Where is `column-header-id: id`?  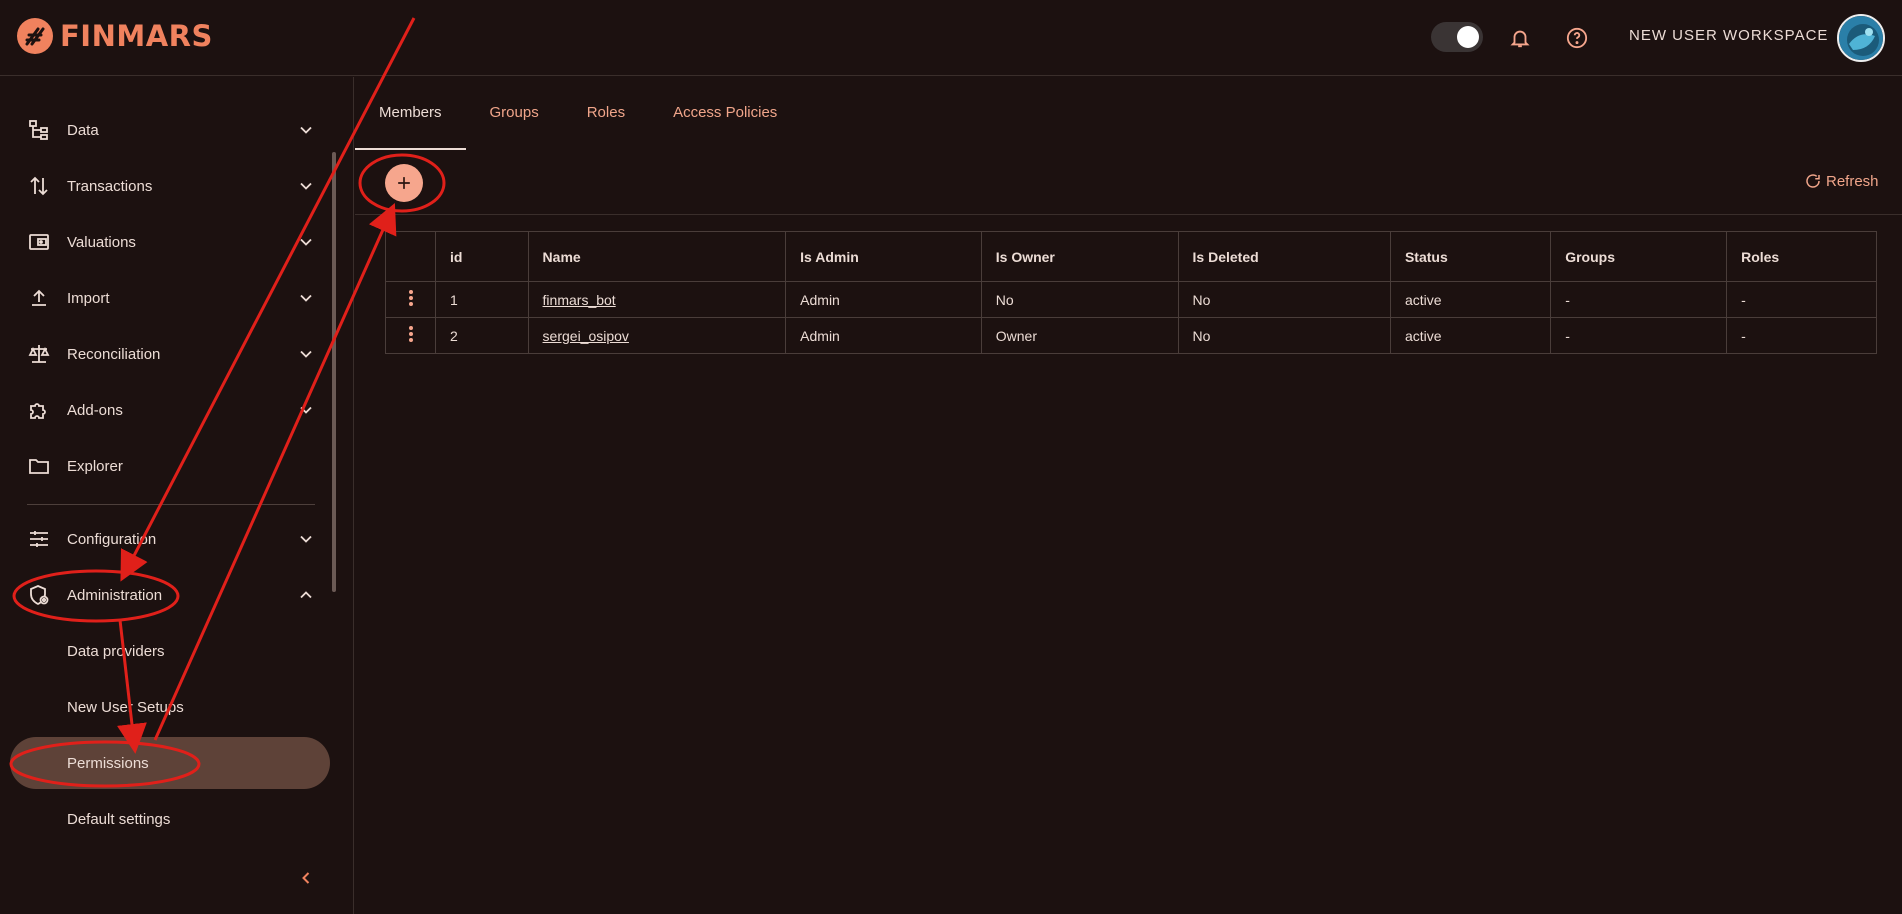
column-header-id: id is located at coordinates (482, 256).